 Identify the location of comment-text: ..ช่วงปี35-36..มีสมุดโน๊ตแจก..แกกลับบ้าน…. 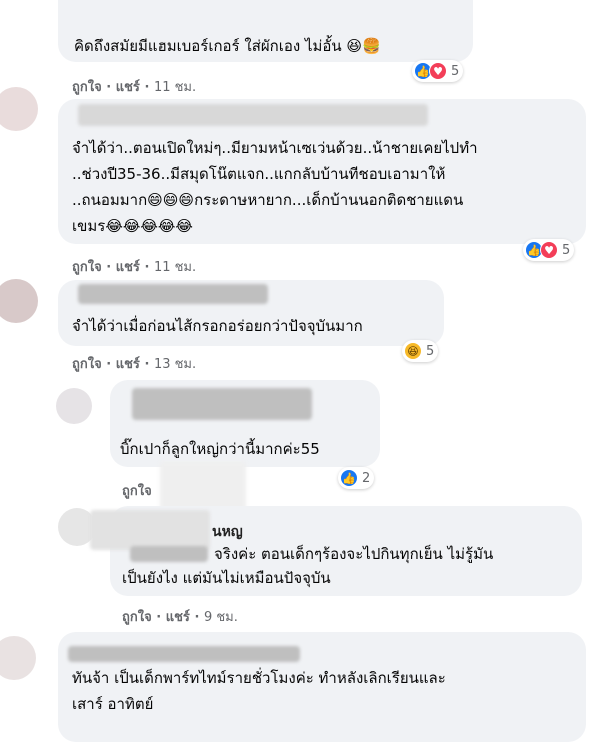
(259, 174).